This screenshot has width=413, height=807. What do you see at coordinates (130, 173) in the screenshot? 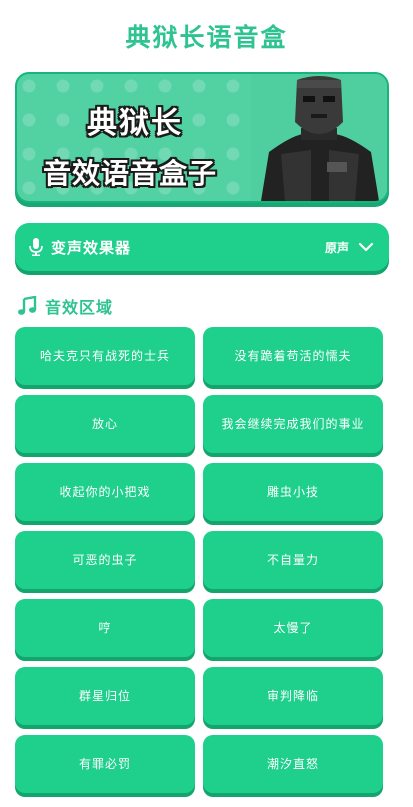
I see `banner-subtitle: 音效语音盒子` at bounding box center [130, 173].